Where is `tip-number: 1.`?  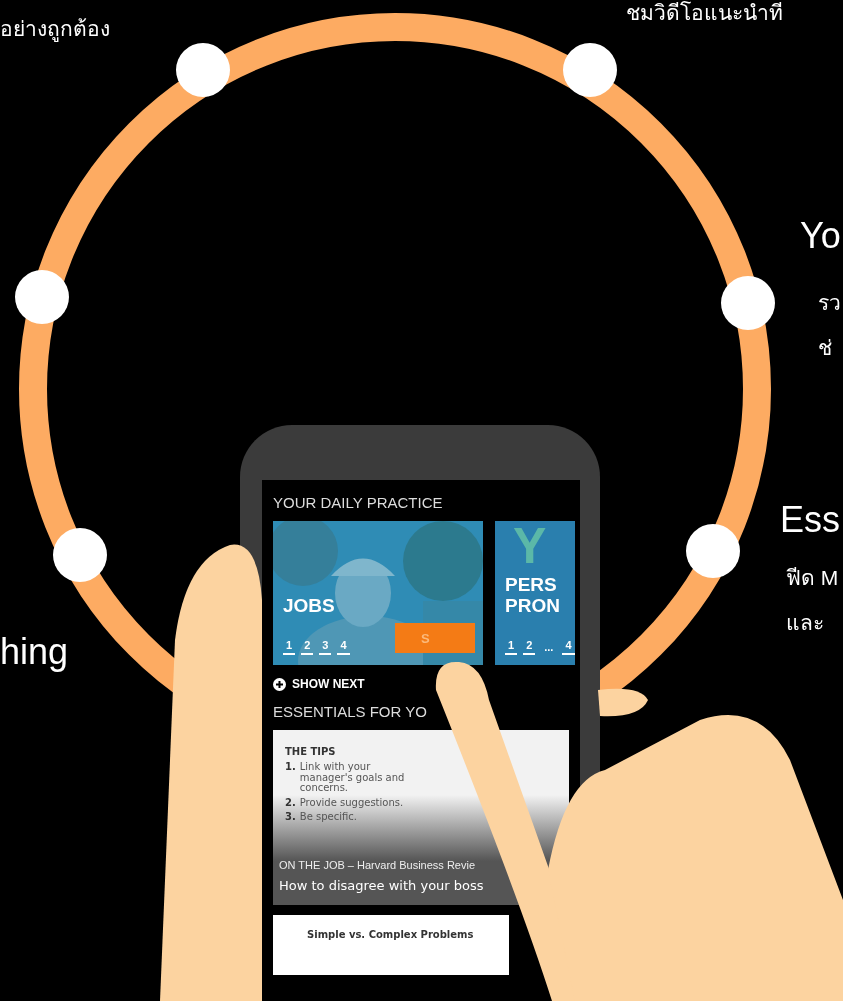
tip-number: 1. is located at coordinates (290, 768).